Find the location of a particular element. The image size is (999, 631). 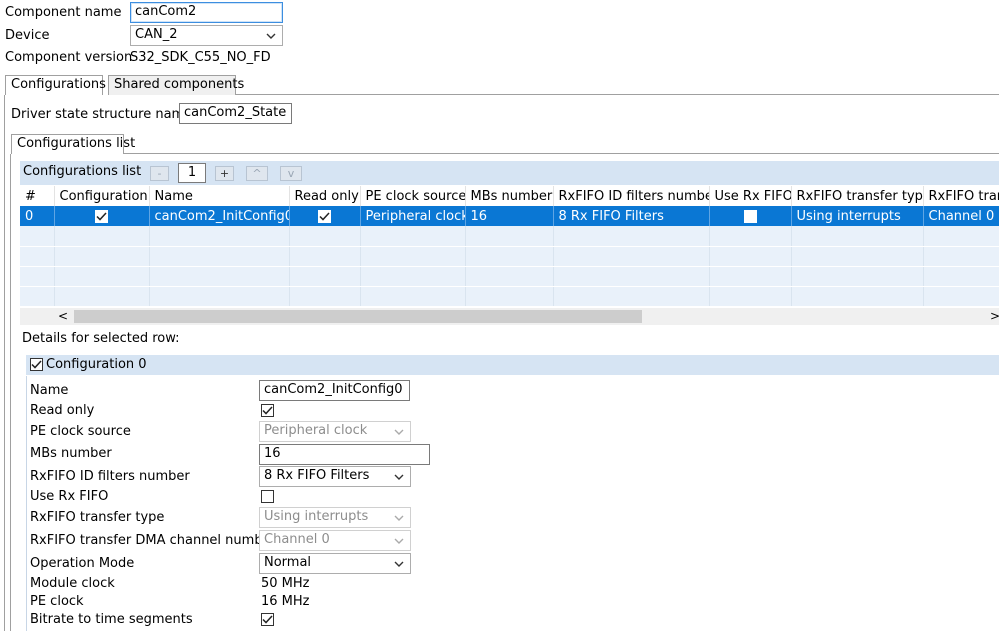

detail-bitrate-label: Bitrate to time segments is located at coordinates (111, 619).